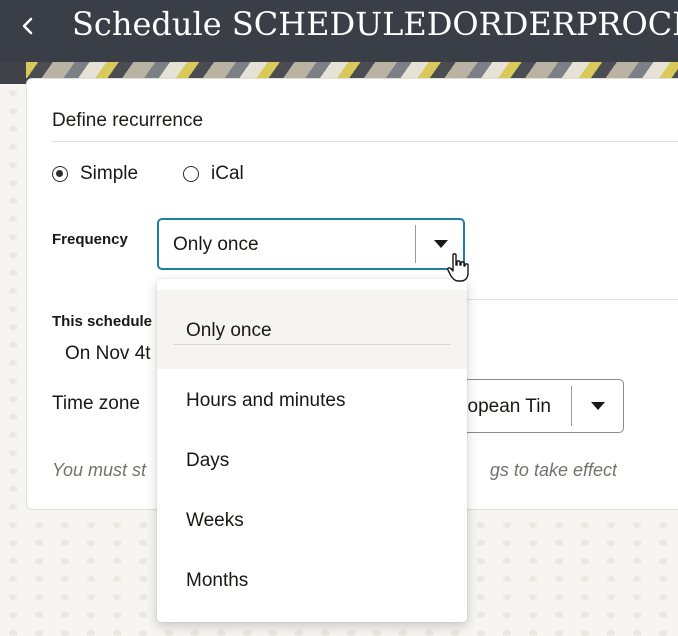 This screenshot has height=636, width=678. I want to click on chevron-left-icon, so click(28, 26).